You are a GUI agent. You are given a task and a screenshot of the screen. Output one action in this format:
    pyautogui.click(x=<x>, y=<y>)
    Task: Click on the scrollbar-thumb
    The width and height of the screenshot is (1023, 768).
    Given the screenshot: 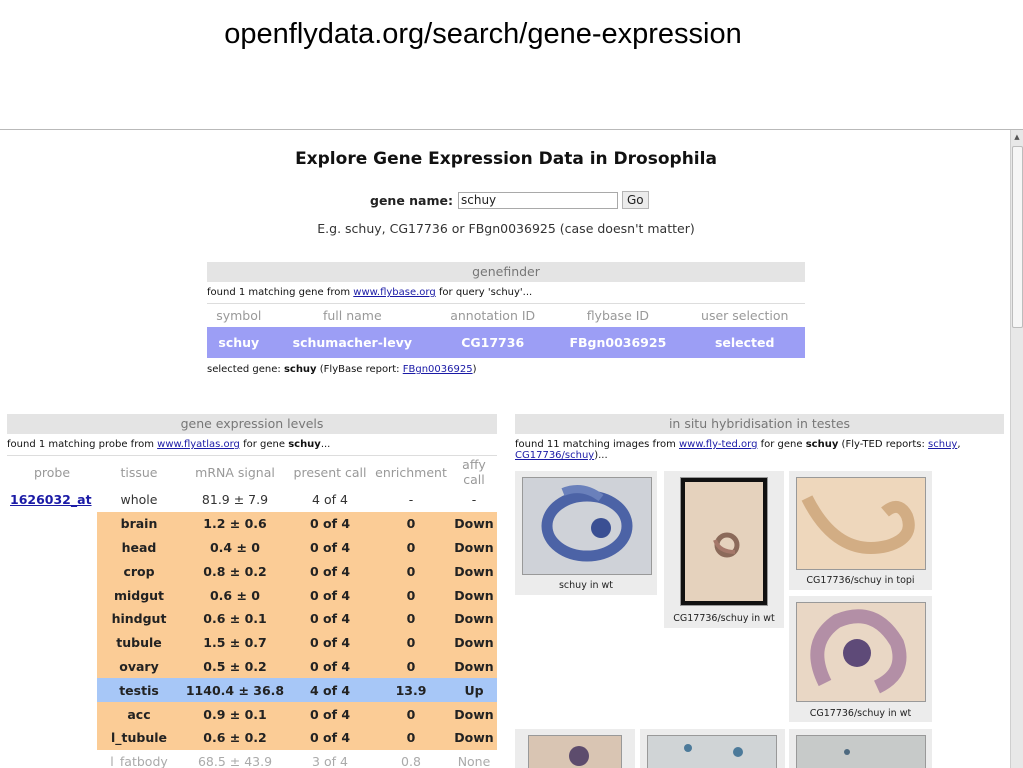 What is the action you would take?
    pyautogui.click(x=1017, y=237)
    